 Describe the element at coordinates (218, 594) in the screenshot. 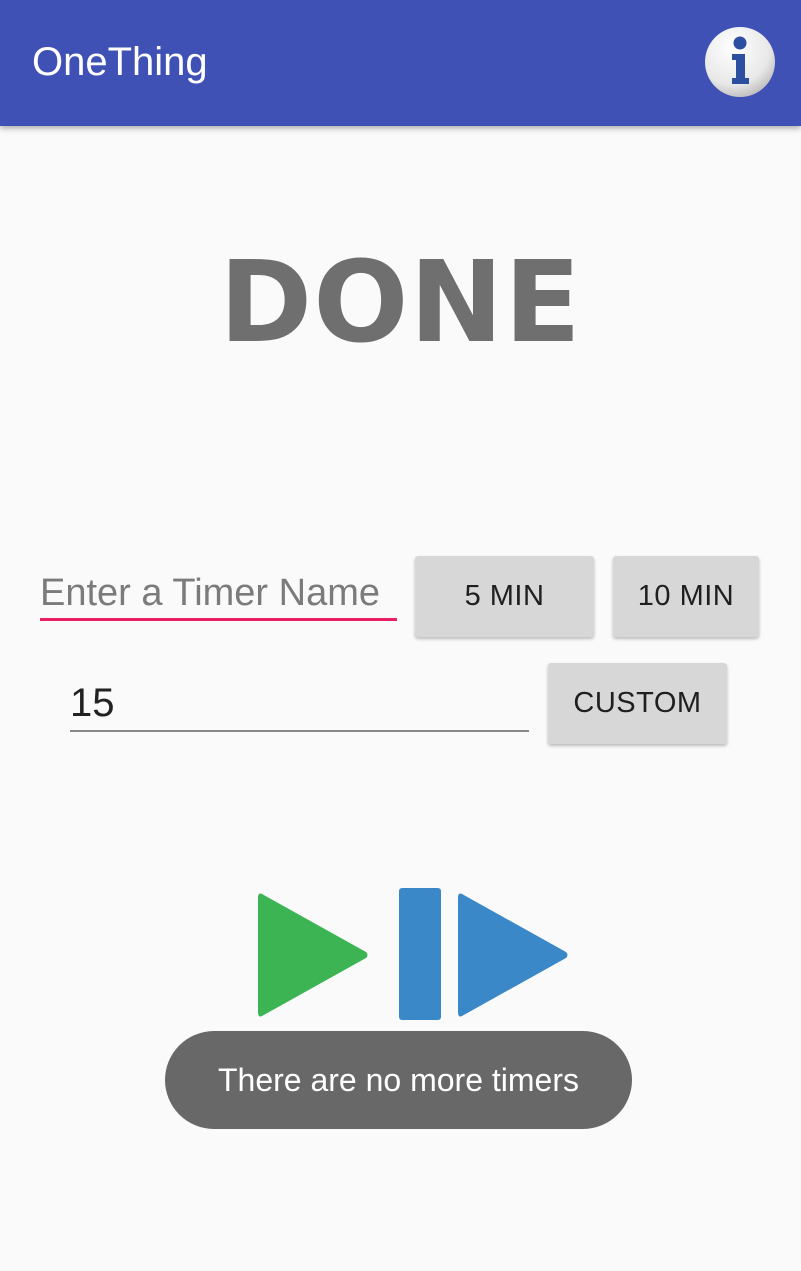

I see `timer-name-input` at that location.